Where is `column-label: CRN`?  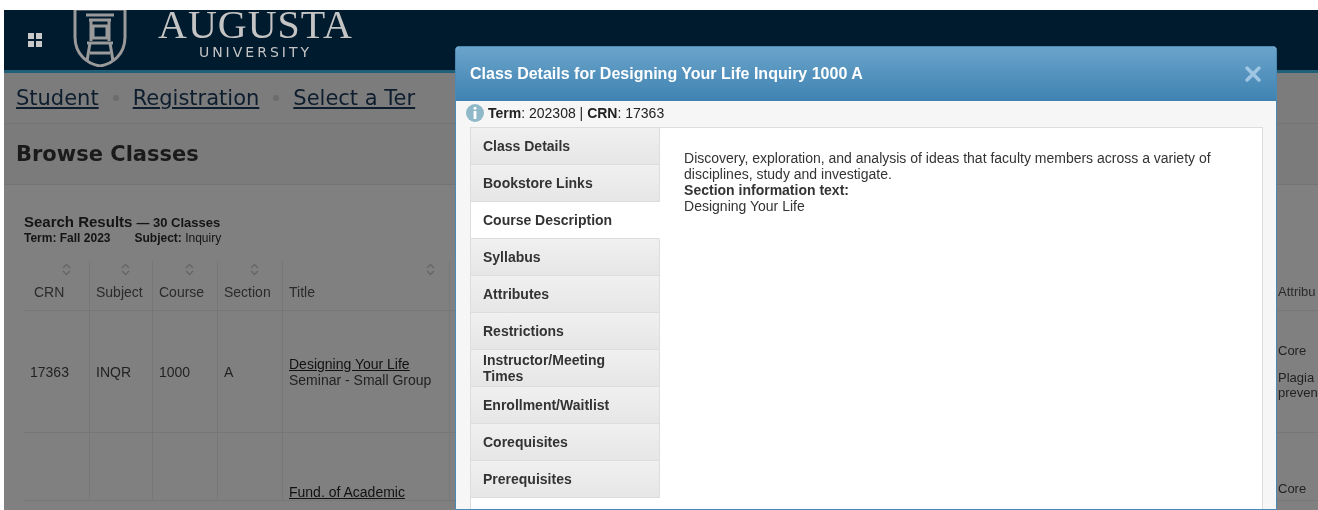
column-label: CRN is located at coordinates (49, 291).